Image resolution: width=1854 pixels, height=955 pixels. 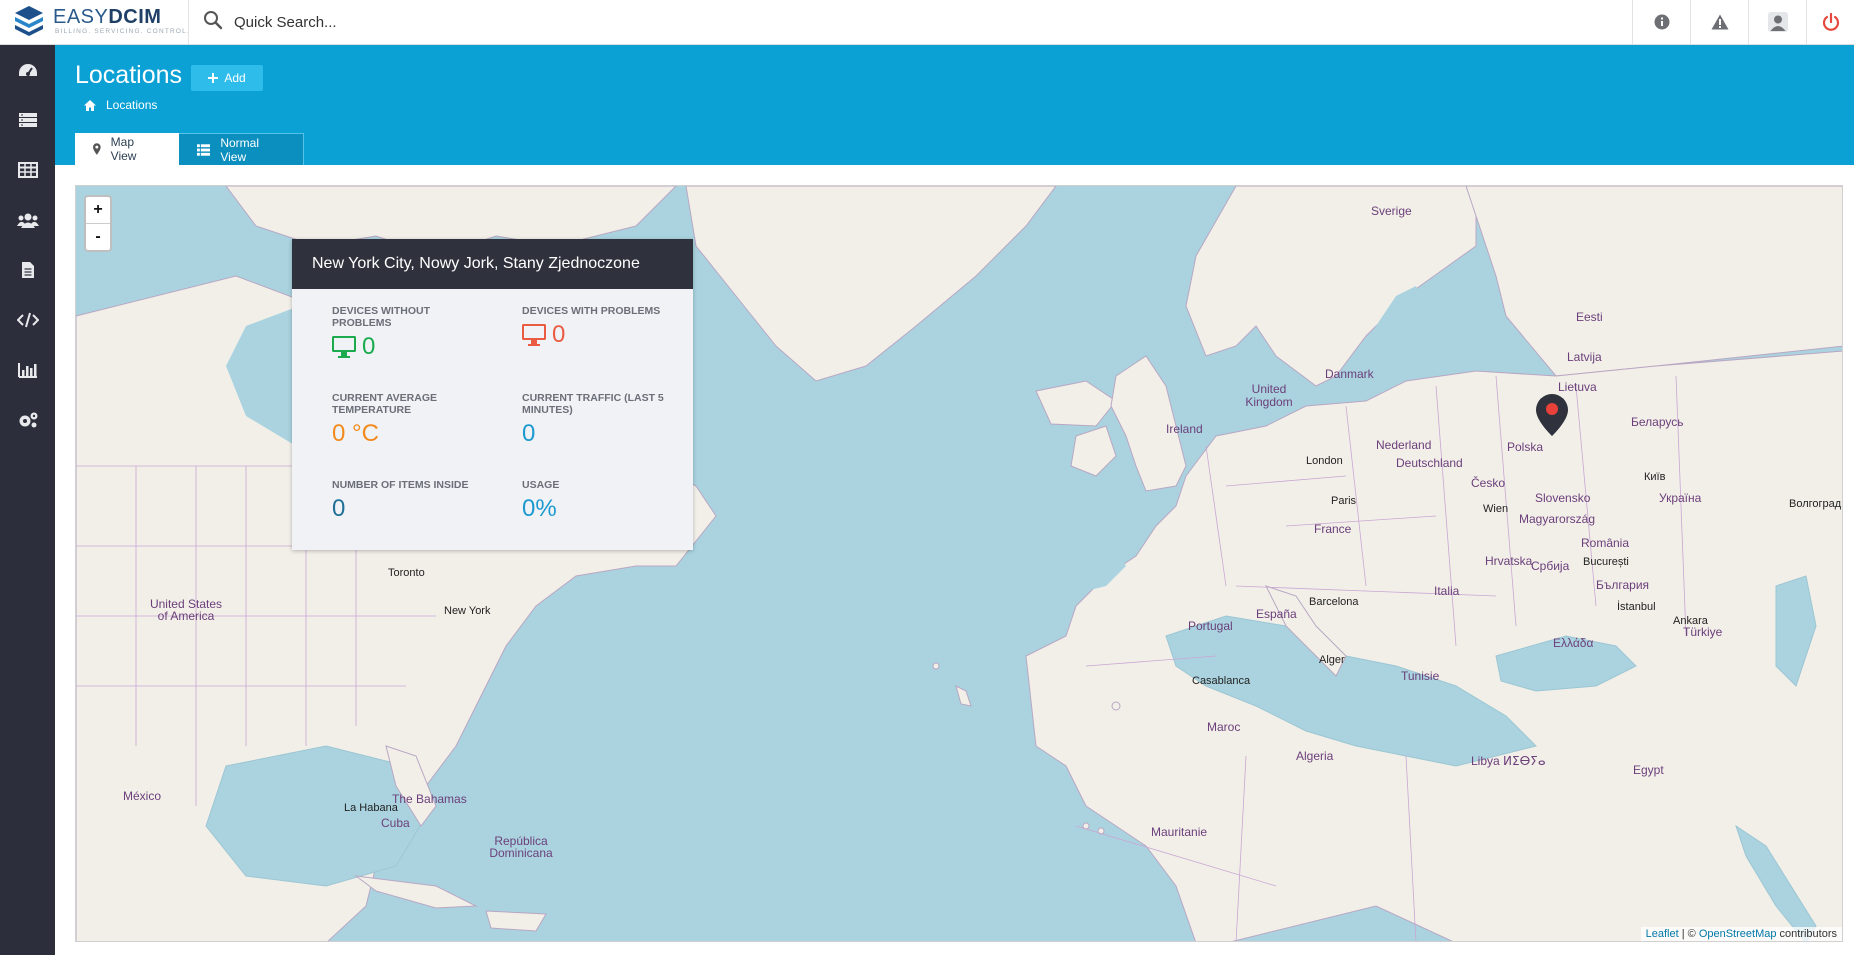 What do you see at coordinates (1420, 676) in the screenshot?
I see `map-label: Tunisie` at bounding box center [1420, 676].